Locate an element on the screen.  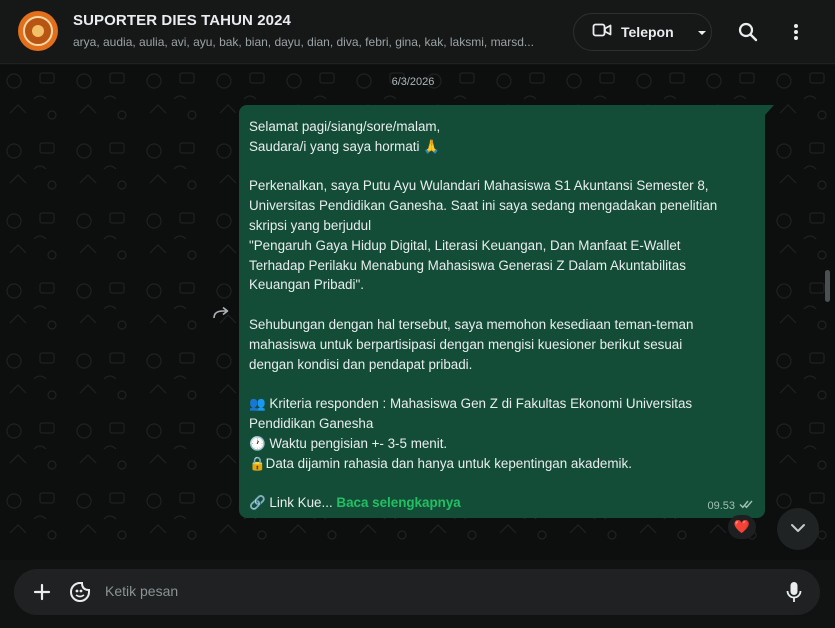
date-separator: 6/3/2026 is located at coordinates (413, 82).